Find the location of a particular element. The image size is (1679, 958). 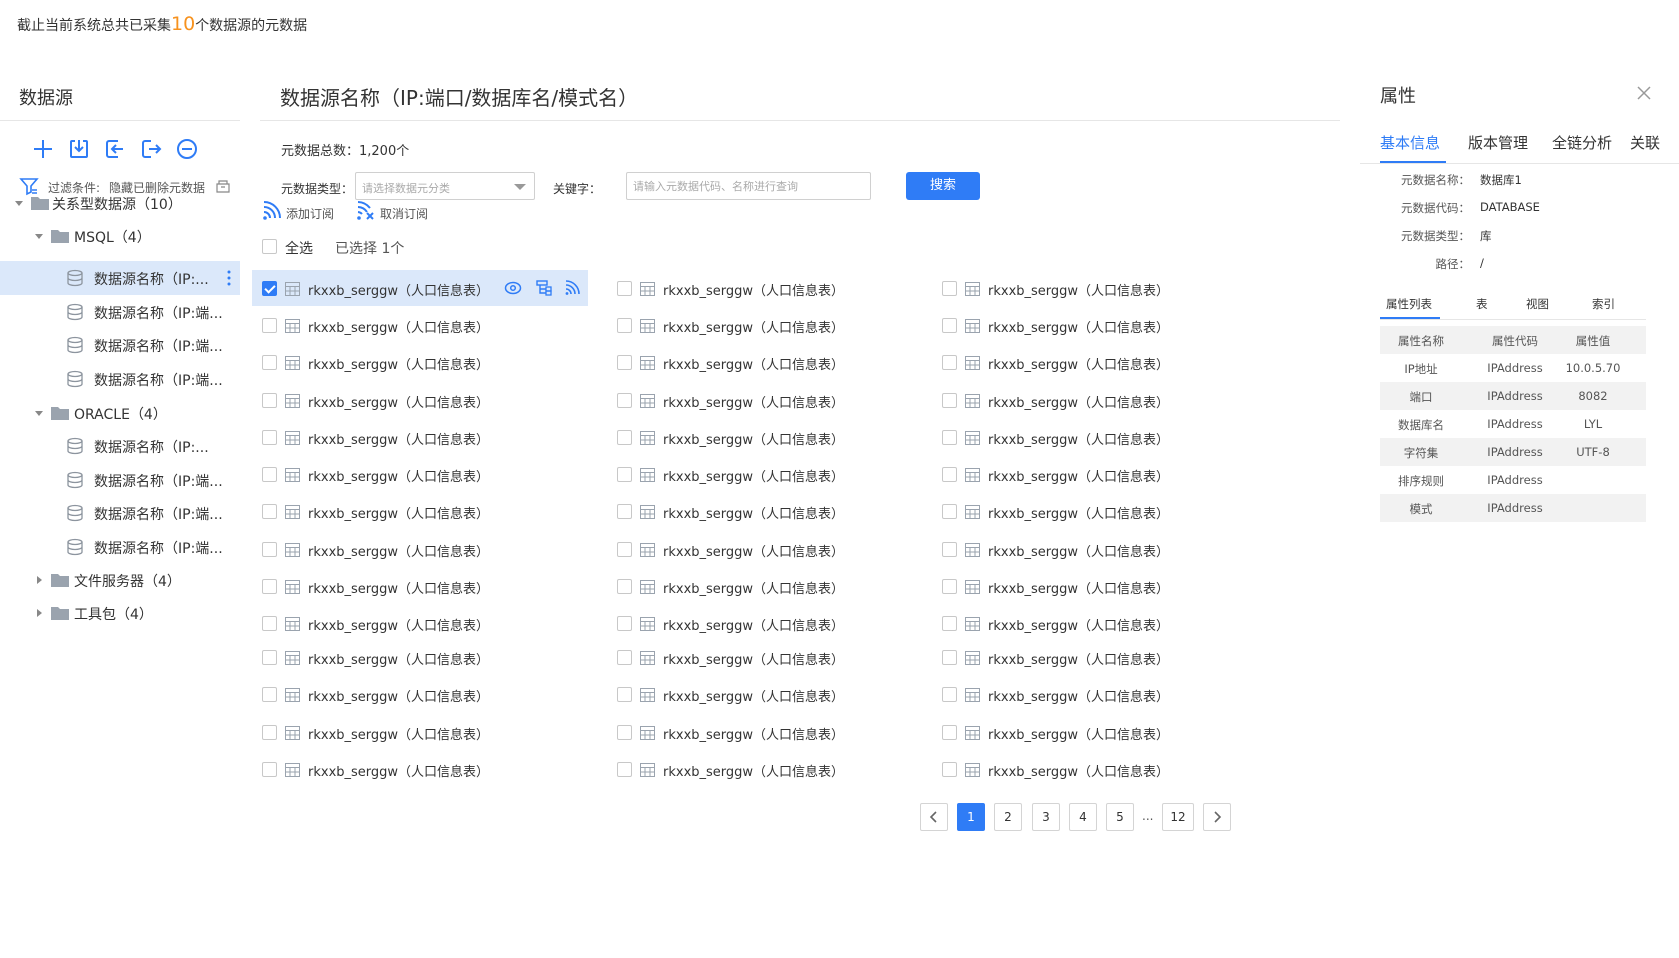

eye-icon is located at coordinates (513, 288).